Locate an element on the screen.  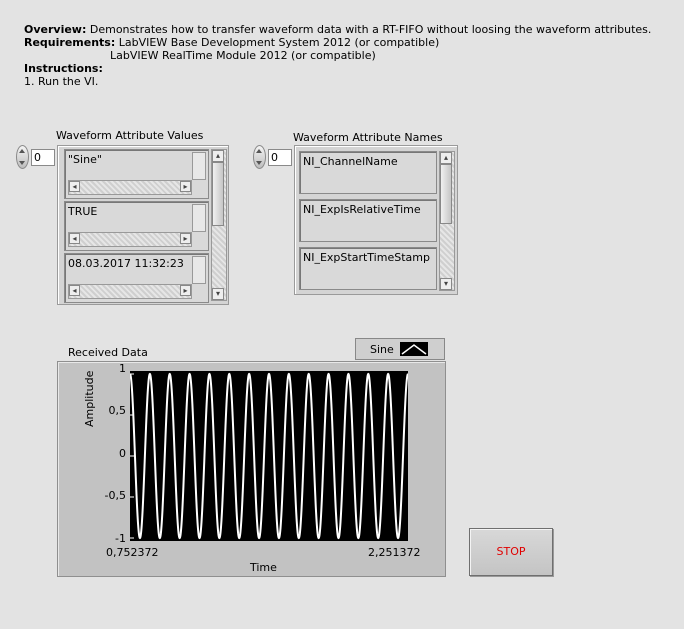
x-axis-label: Time is located at coordinates (263, 567).